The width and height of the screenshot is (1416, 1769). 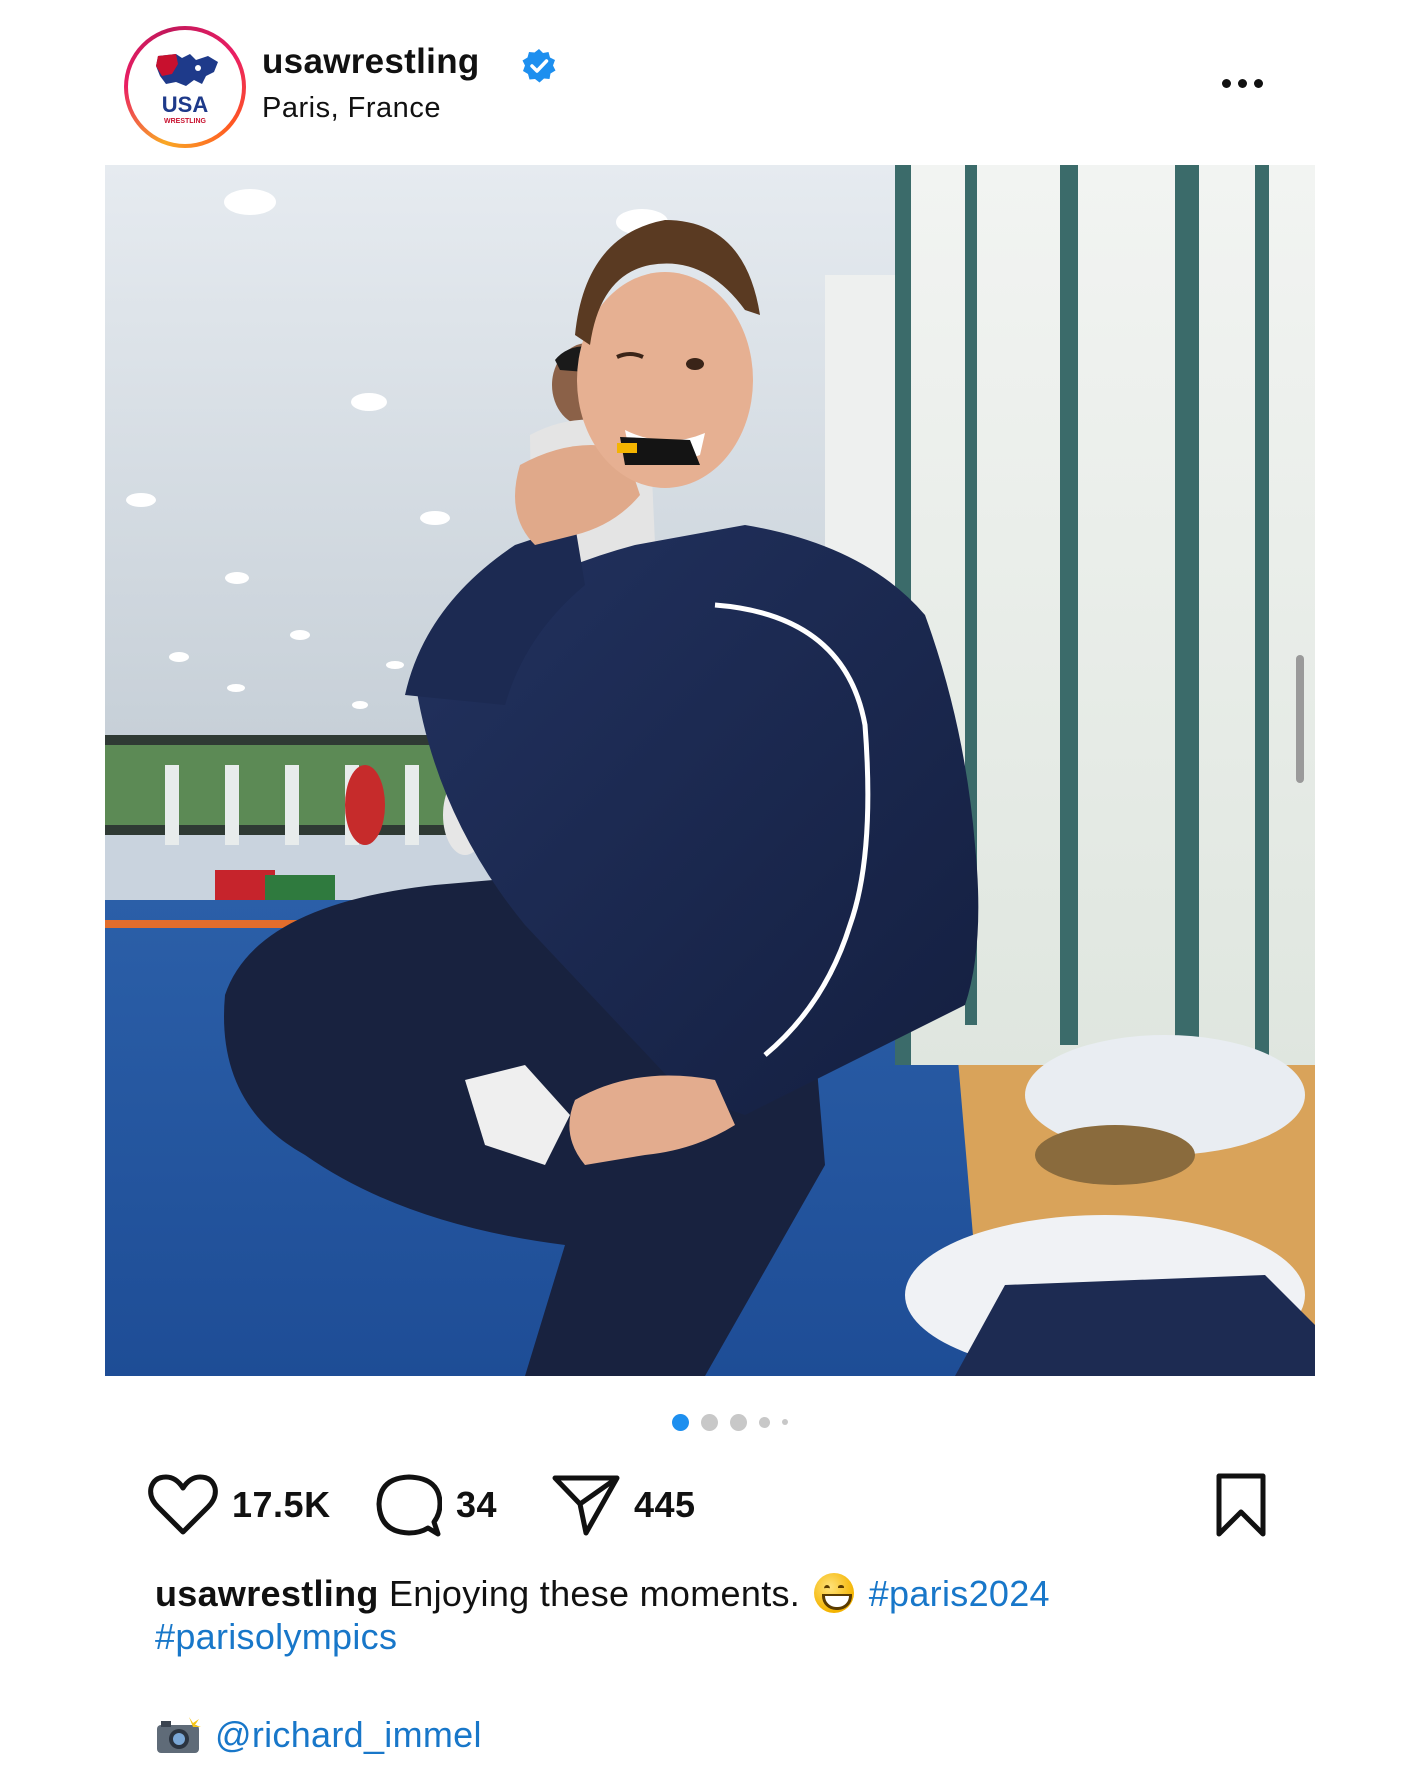 I want to click on like-button: 17.5K, so click(x=239, y=1505).